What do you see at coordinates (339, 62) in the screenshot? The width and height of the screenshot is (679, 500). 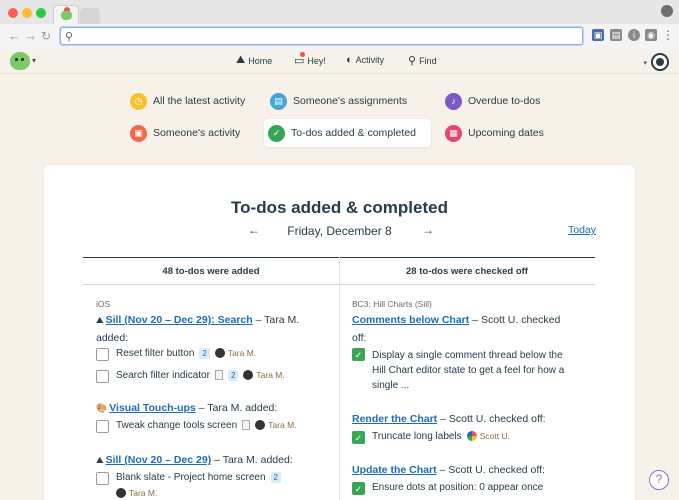 I see `app-navigation: ▾ ⛰ Home ▭ Hey! ◐ Activity ⚲ Find ▾` at bounding box center [339, 62].